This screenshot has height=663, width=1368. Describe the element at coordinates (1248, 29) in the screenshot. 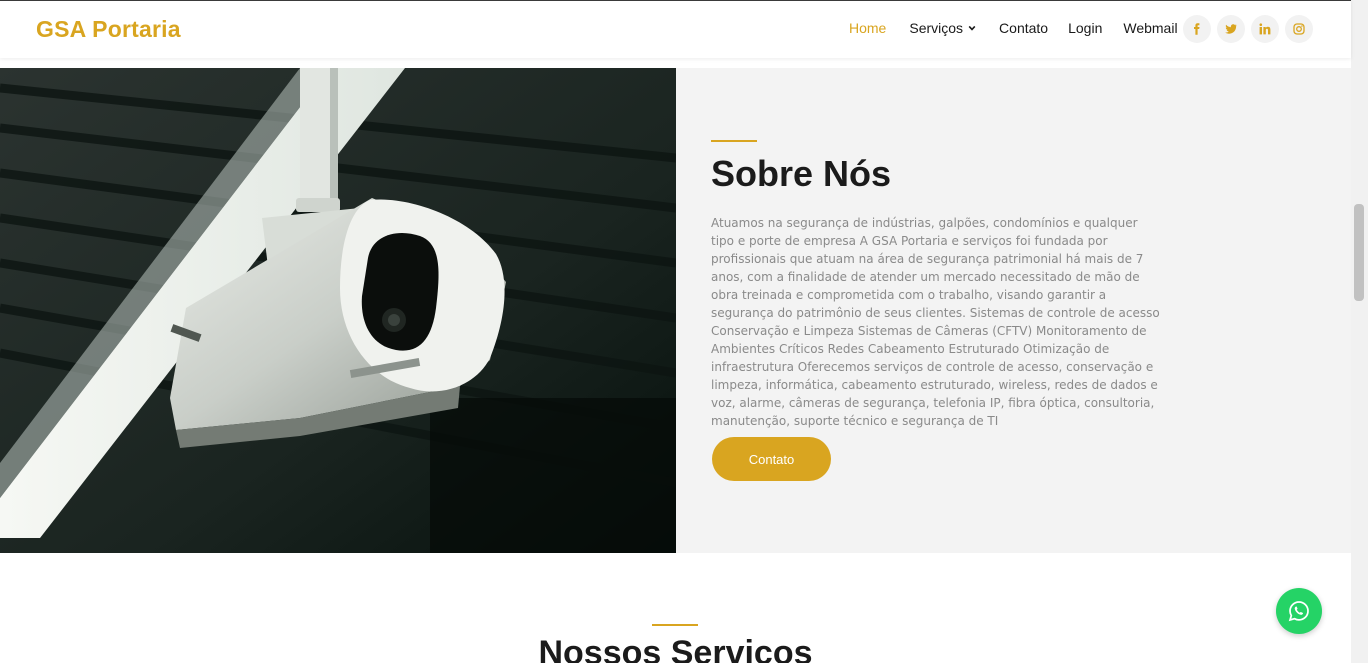

I see `social-links` at that location.